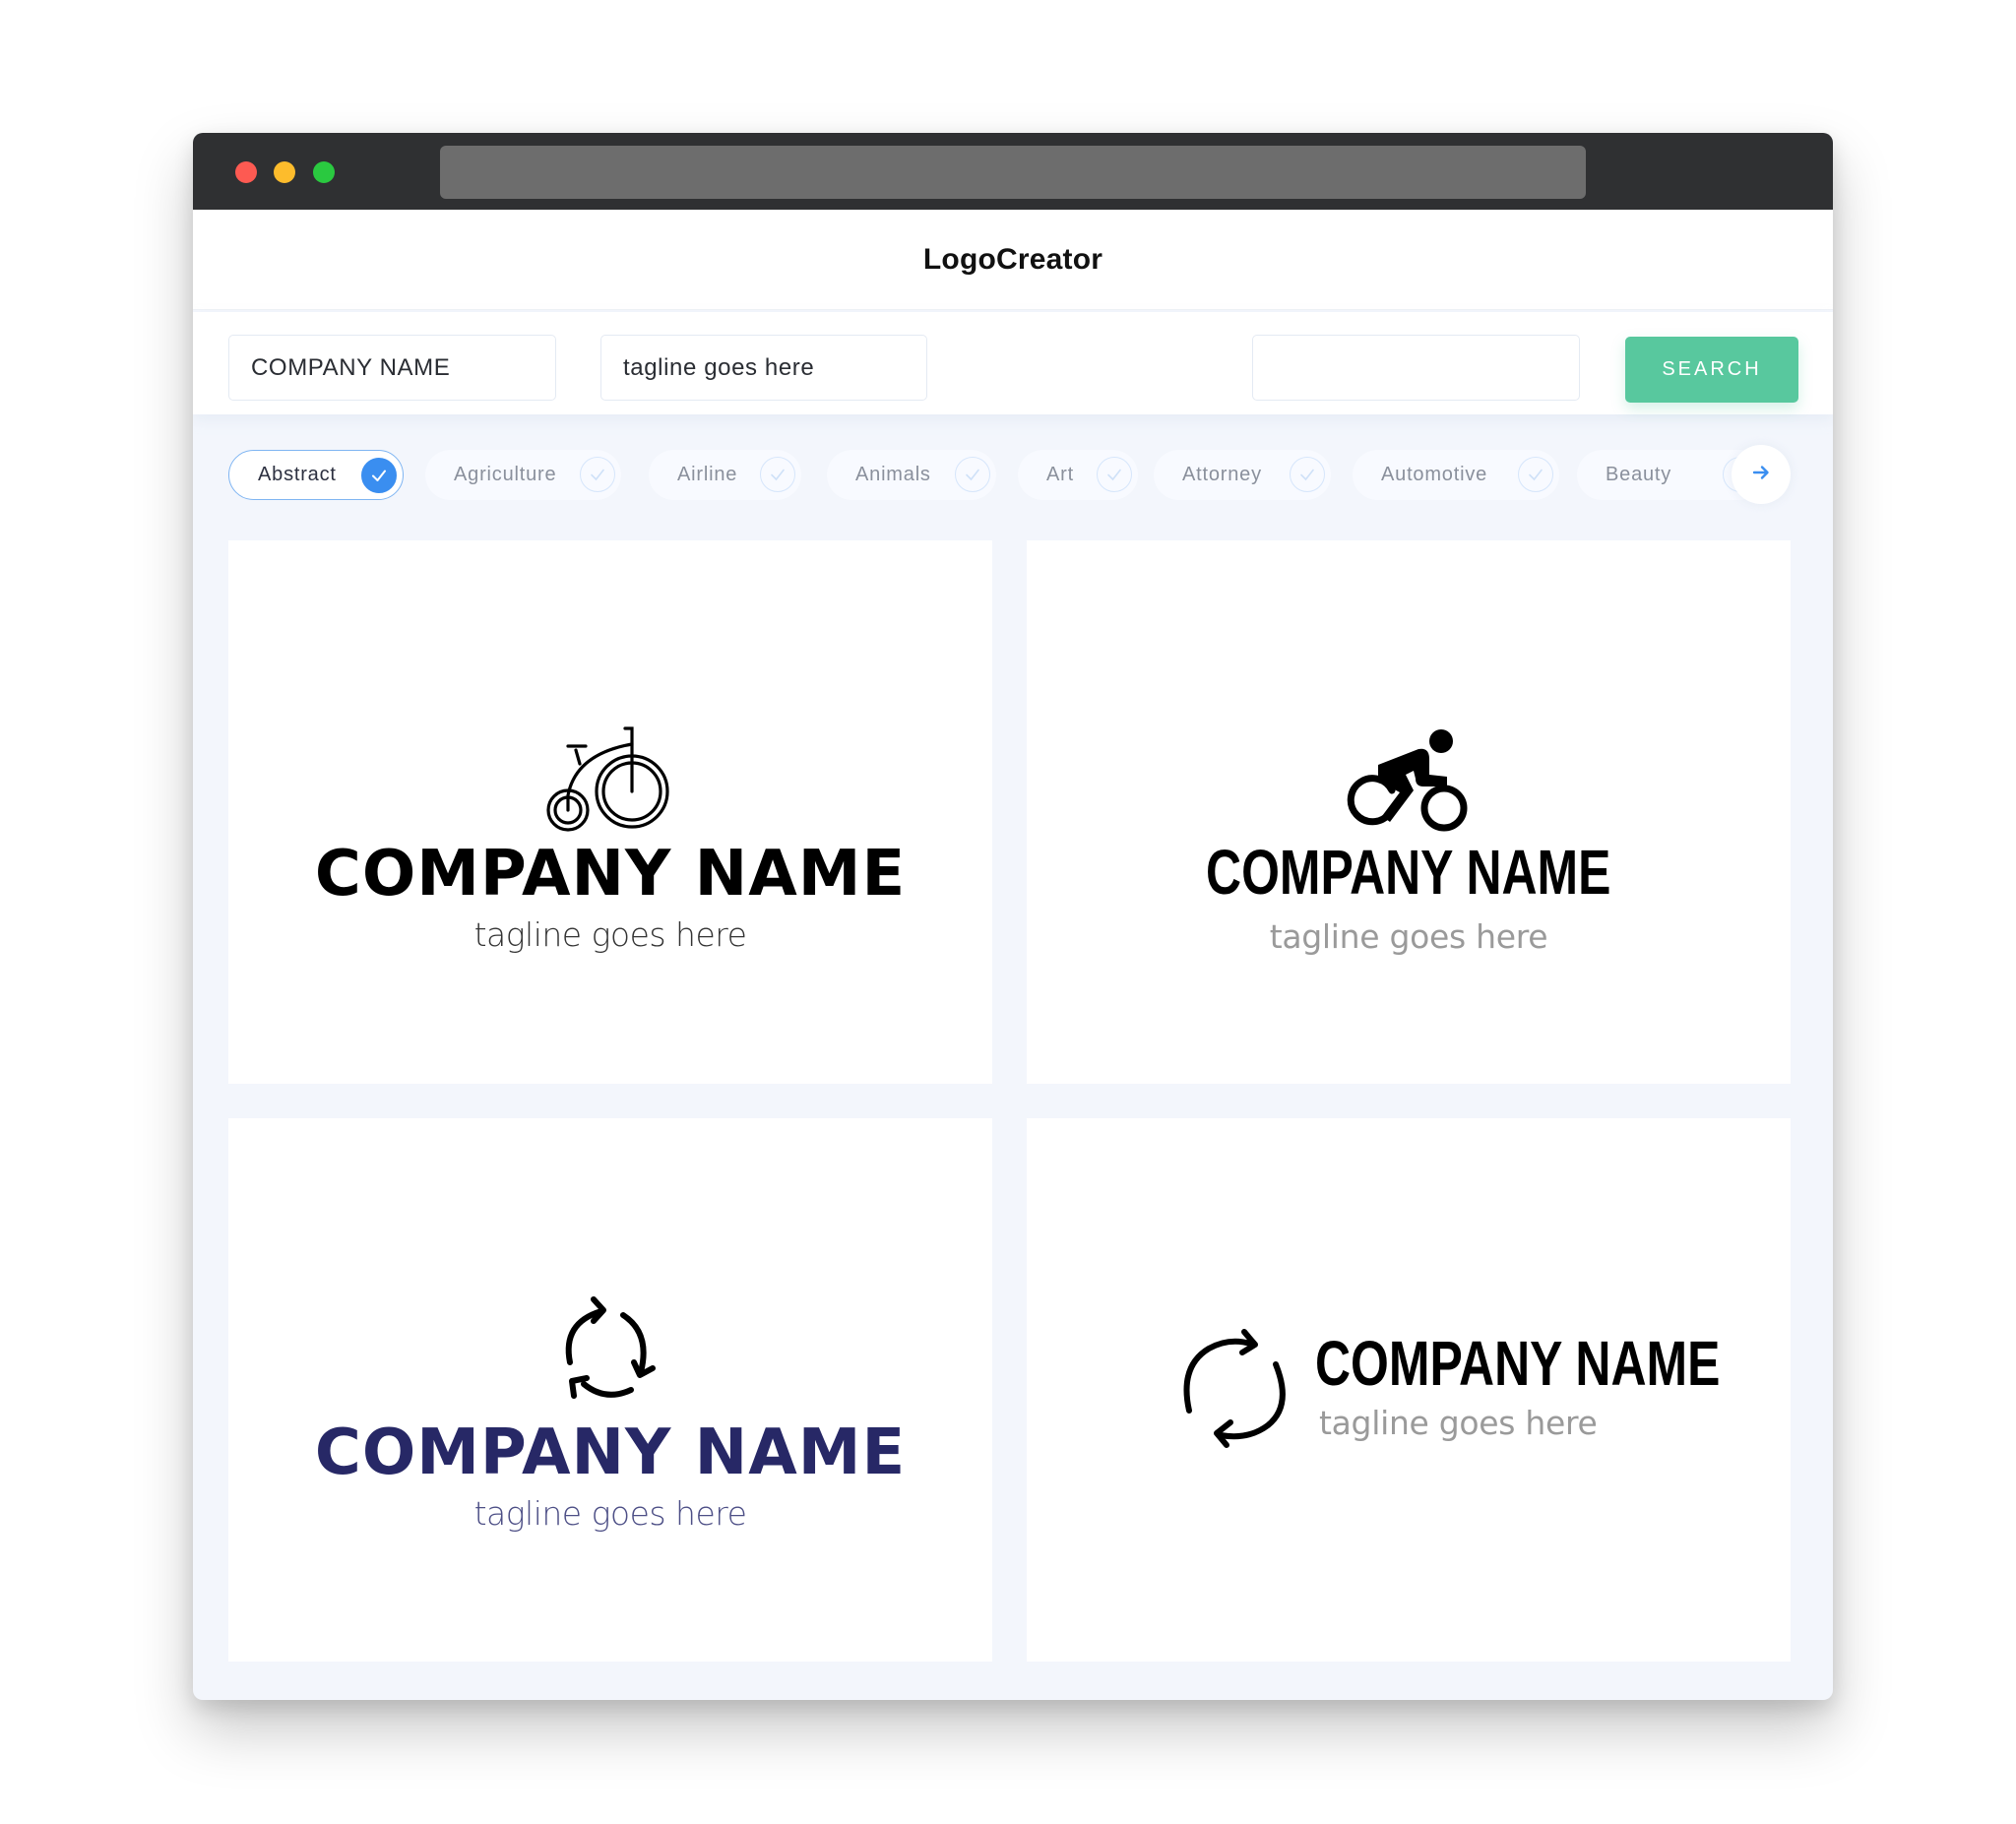  What do you see at coordinates (610, 781) in the screenshot?
I see `penny-farthing-bicycle-icon` at bounding box center [610, 781].